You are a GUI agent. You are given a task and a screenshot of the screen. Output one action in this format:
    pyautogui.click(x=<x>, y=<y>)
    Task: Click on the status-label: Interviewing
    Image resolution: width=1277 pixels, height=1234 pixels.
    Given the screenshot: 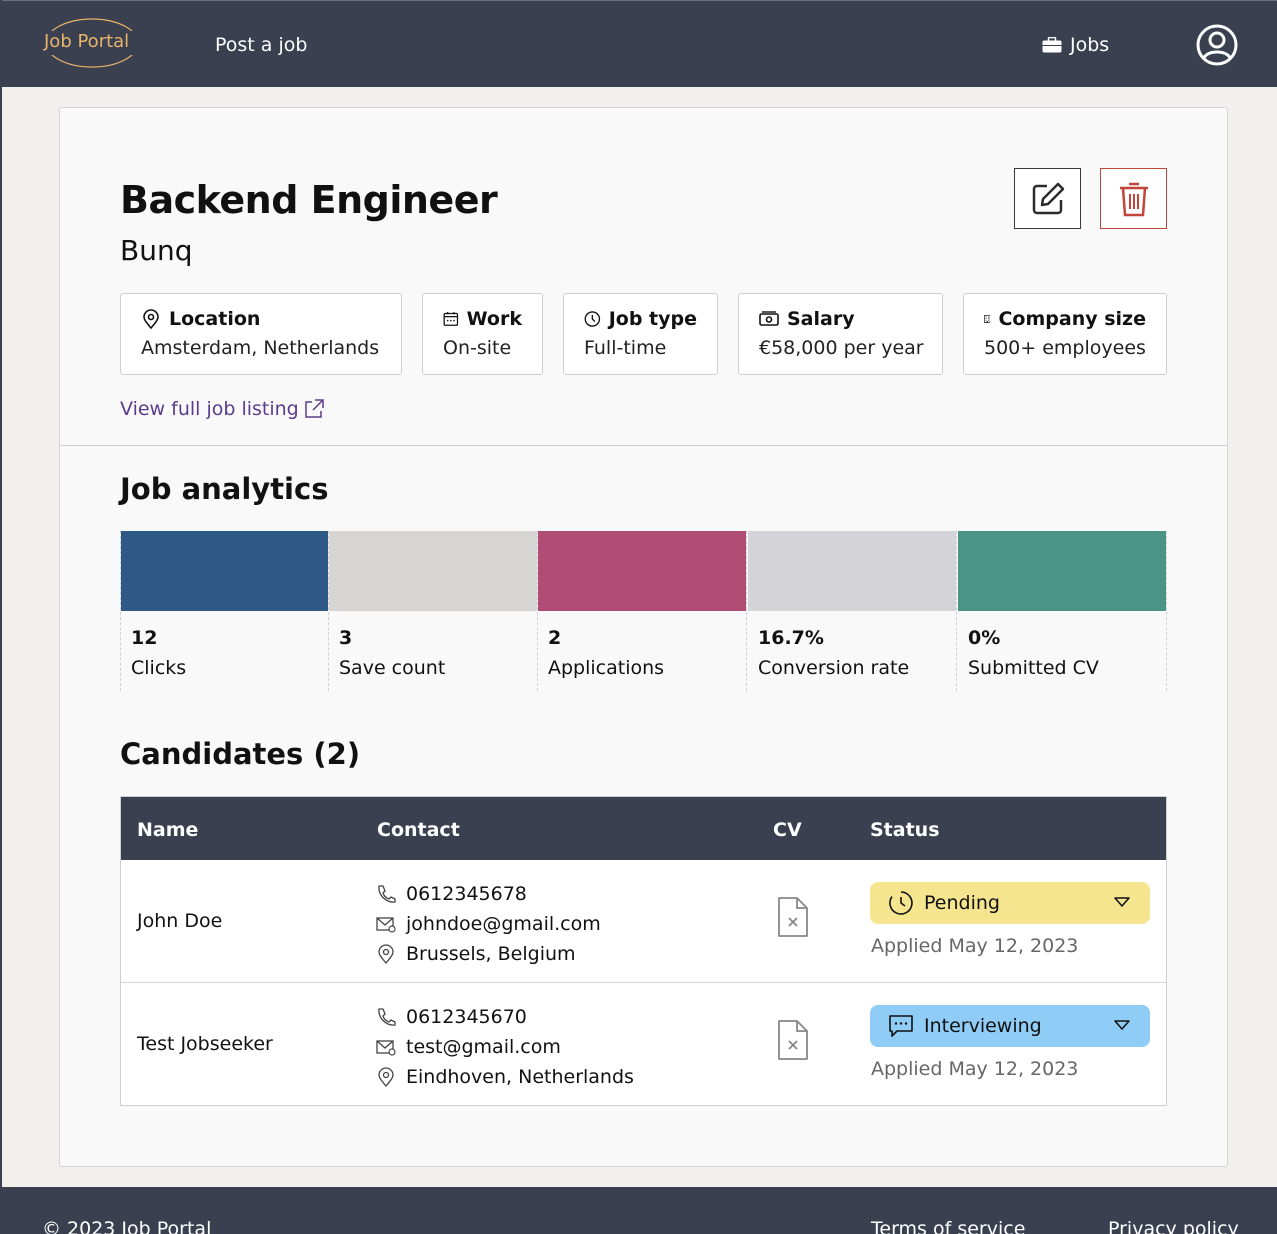 What is the action you would take?
    pyautogui.click(x=983, y=1026)
    